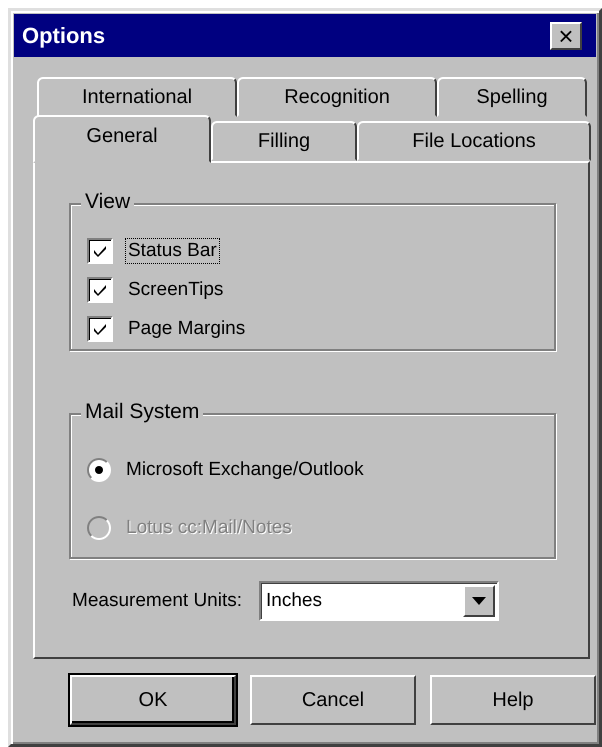 The height and width of the screenshot is (747, 602). What do you see at coordinates (474, 141) in the screenshot?
I see `tab: File Locations` at bounding box center [474, 141].